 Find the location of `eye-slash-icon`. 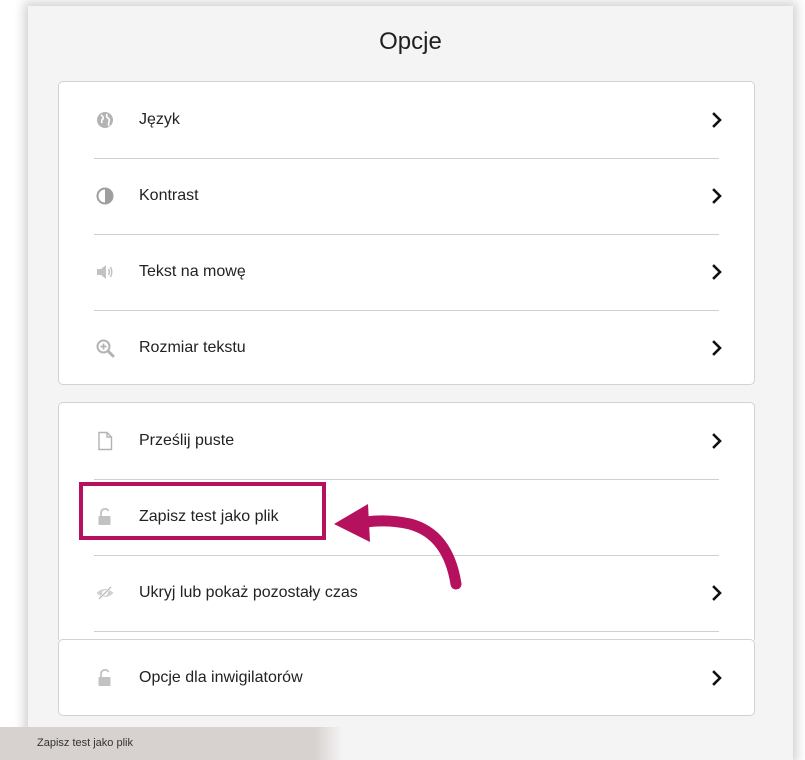

eye-slash-icon is located at coordinates (105, 593).